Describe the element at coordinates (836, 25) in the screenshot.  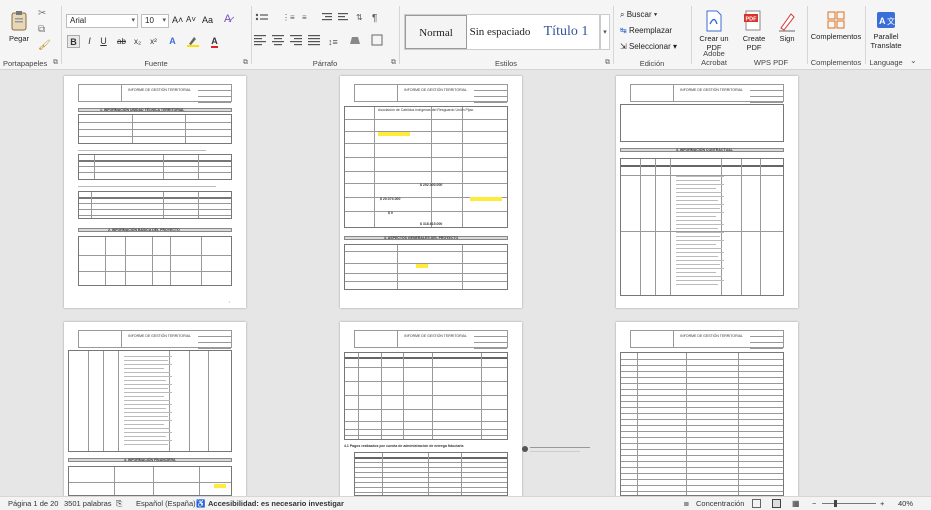
I see `complements-button: Complementos` at that location.